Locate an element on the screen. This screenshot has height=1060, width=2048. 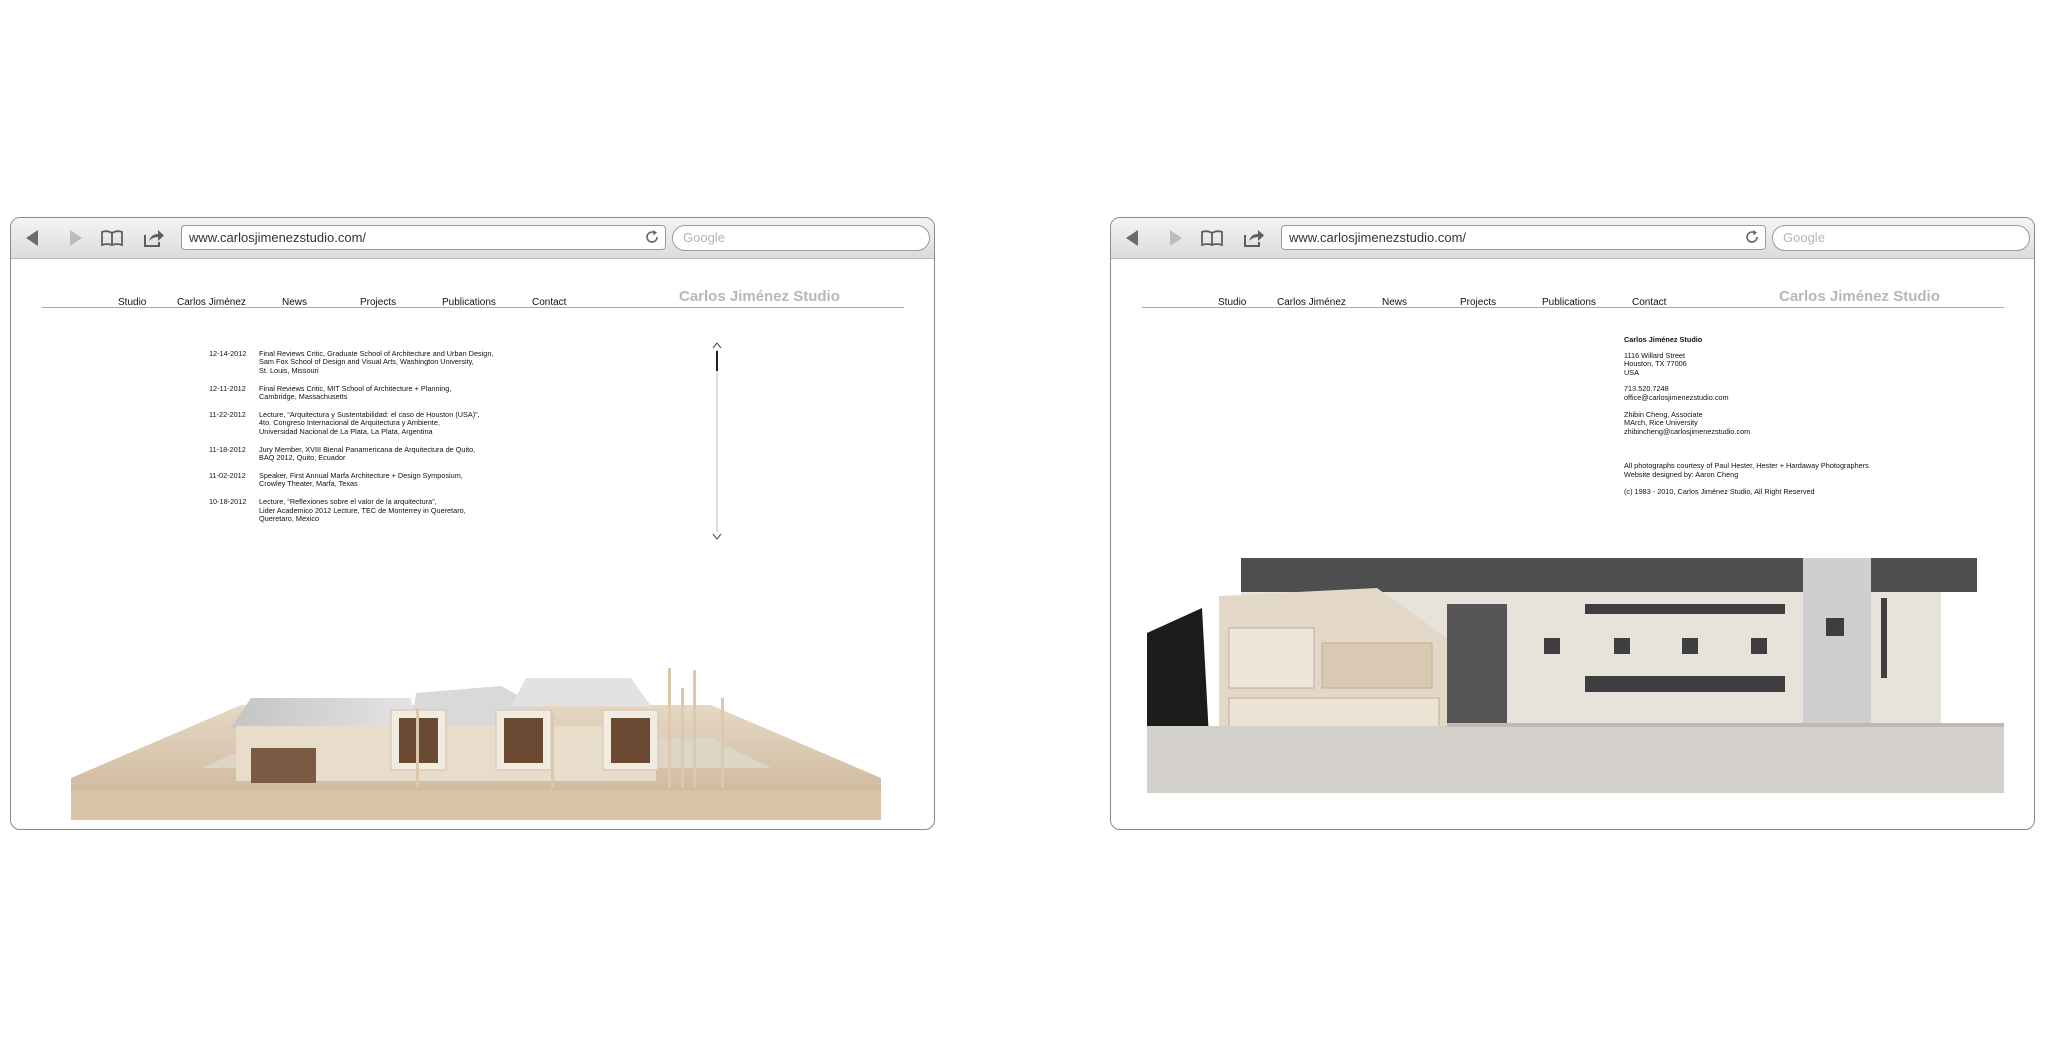
scroll-thumb is located at coordinates (717, 361).